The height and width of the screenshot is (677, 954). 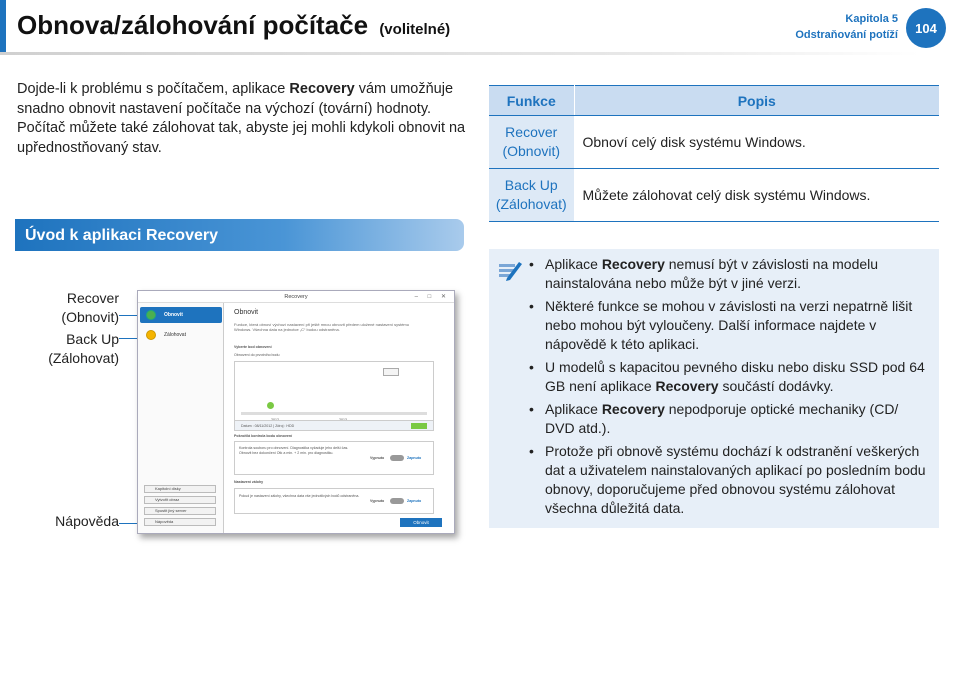 I want to click on note-text: součástí dodávky., so click(x=776, y=386).